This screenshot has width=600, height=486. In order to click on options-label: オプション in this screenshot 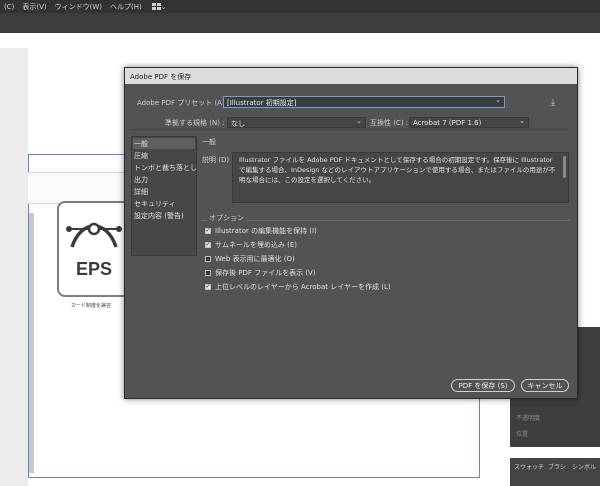, I will do `click(226, 218)`.